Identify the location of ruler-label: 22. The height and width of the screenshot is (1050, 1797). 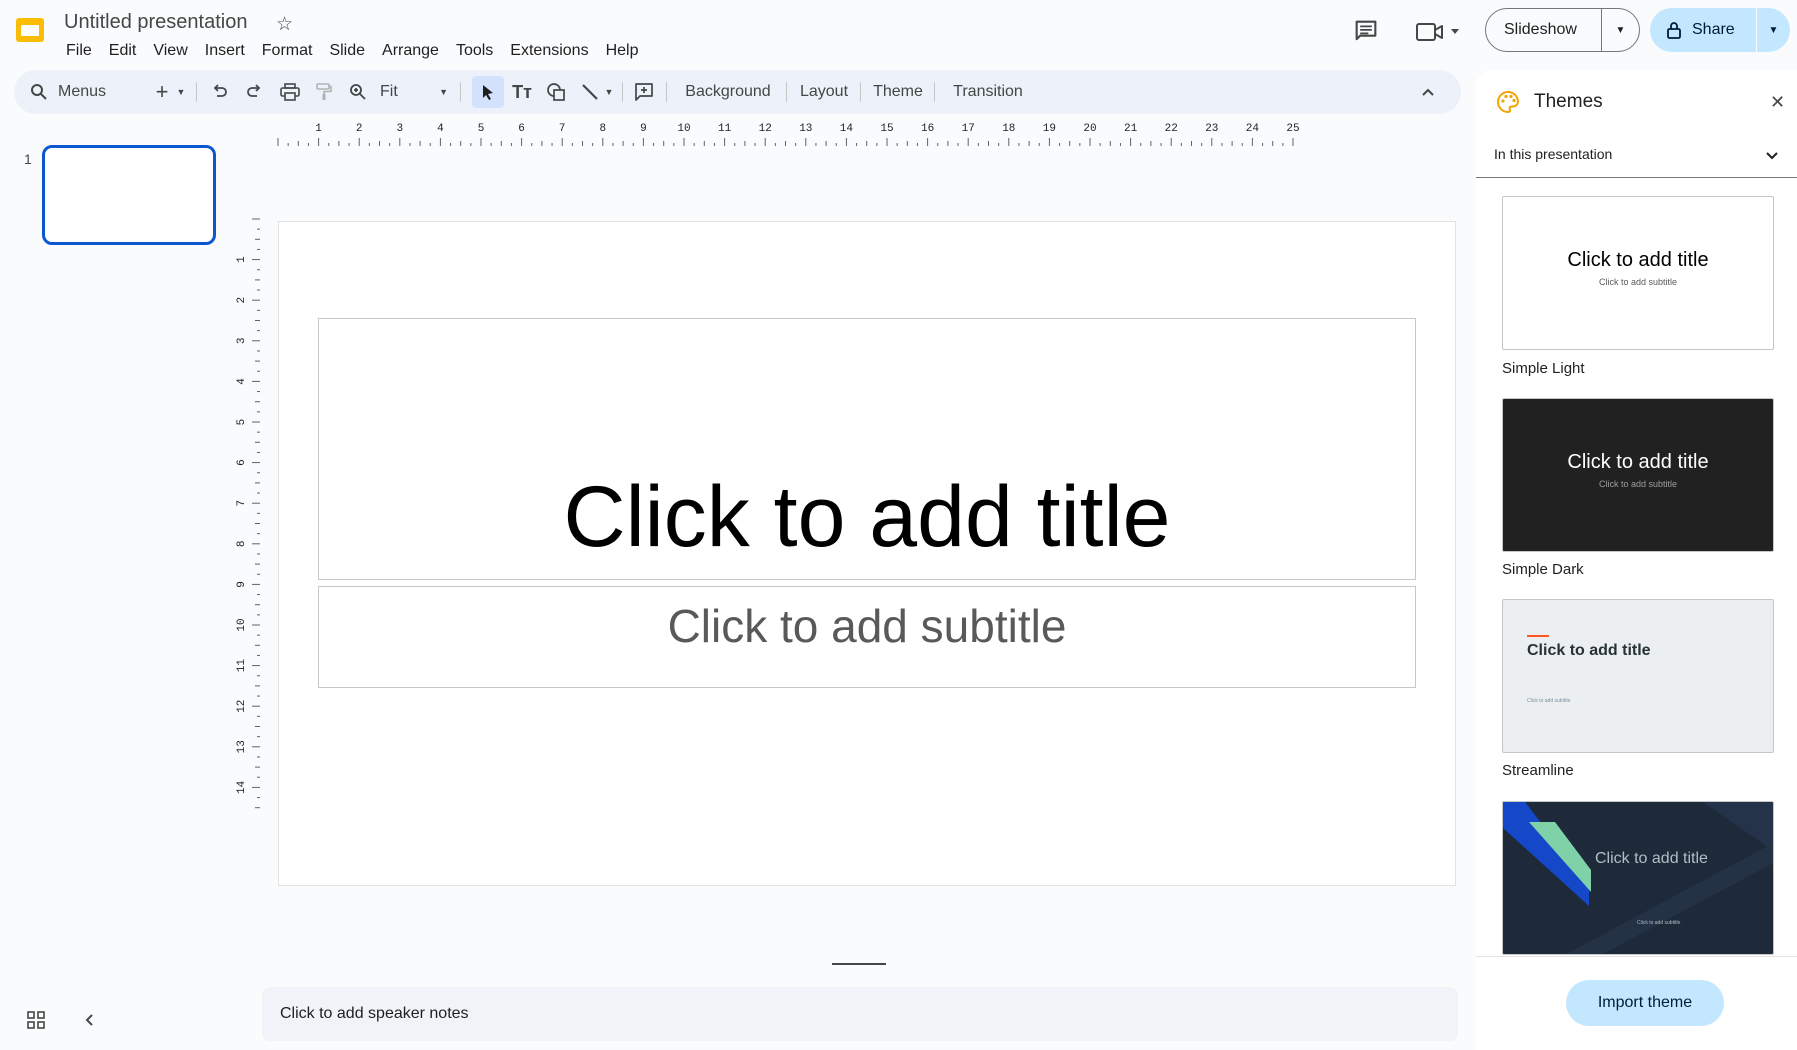
(1171, 129).